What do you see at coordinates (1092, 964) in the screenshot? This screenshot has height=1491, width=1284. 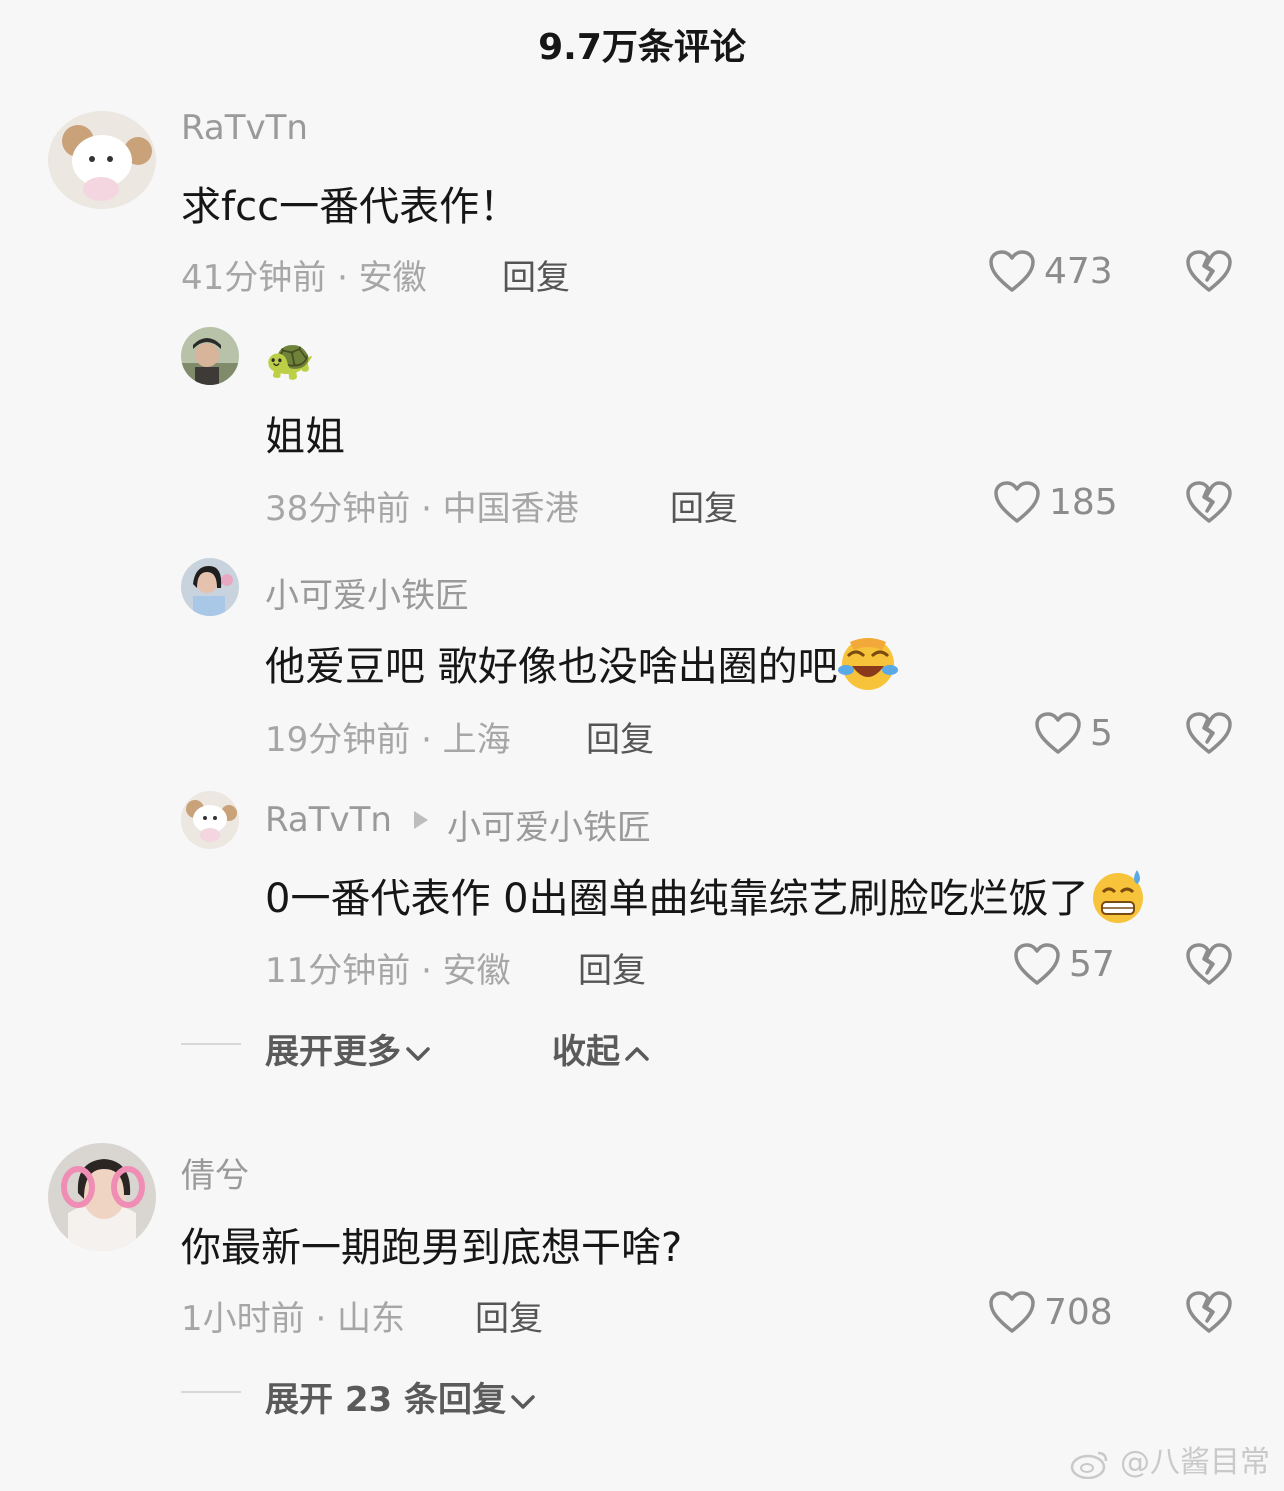 I see `like-count: 57` at bounding box center [1092, 964].